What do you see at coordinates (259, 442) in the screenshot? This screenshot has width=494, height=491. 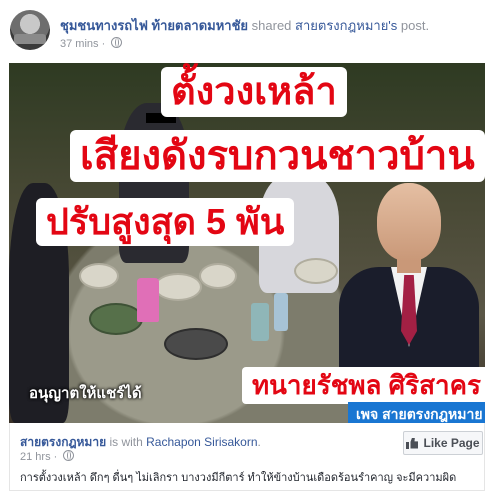 I see `period: .` at bounding box center [259, 442].